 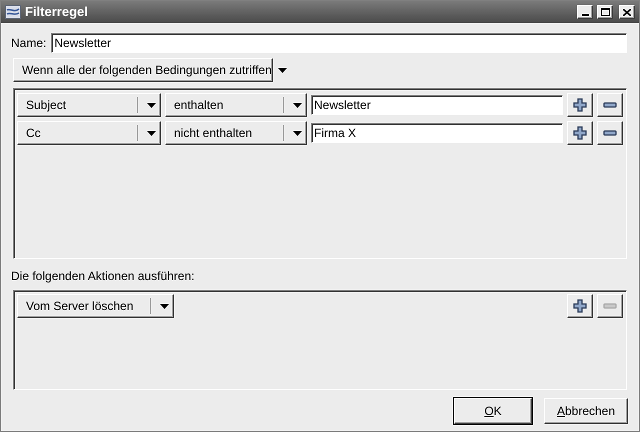 I want to click on minimize-icon, so click(x=585, y=15).